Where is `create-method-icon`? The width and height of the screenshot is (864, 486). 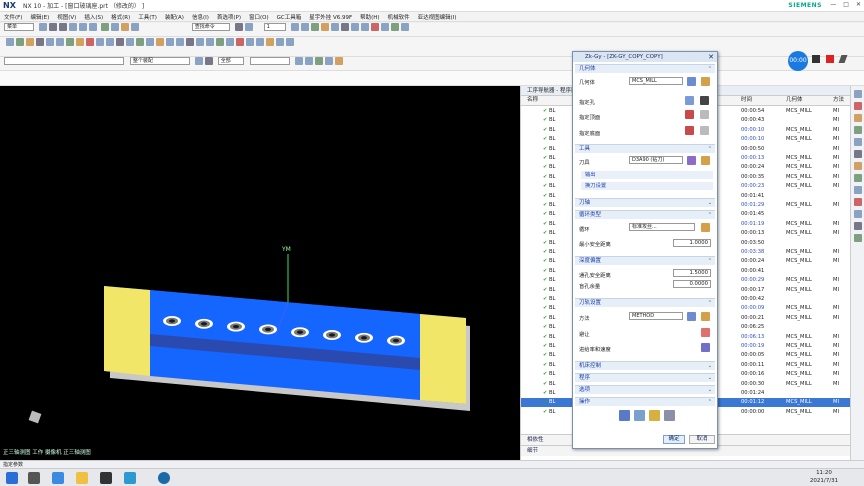
create-method-icon is located at coordinates (79, 41).